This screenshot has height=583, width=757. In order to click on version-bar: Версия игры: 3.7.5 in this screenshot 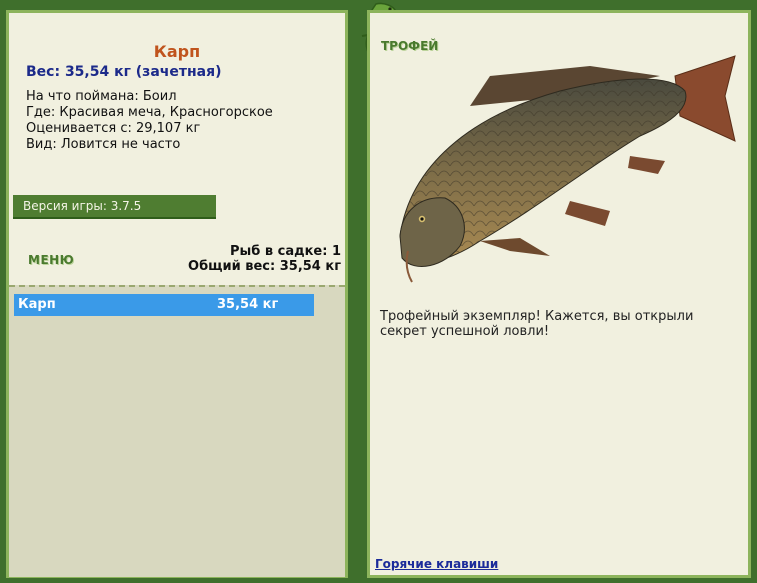, I will do `click(114, 207)`.